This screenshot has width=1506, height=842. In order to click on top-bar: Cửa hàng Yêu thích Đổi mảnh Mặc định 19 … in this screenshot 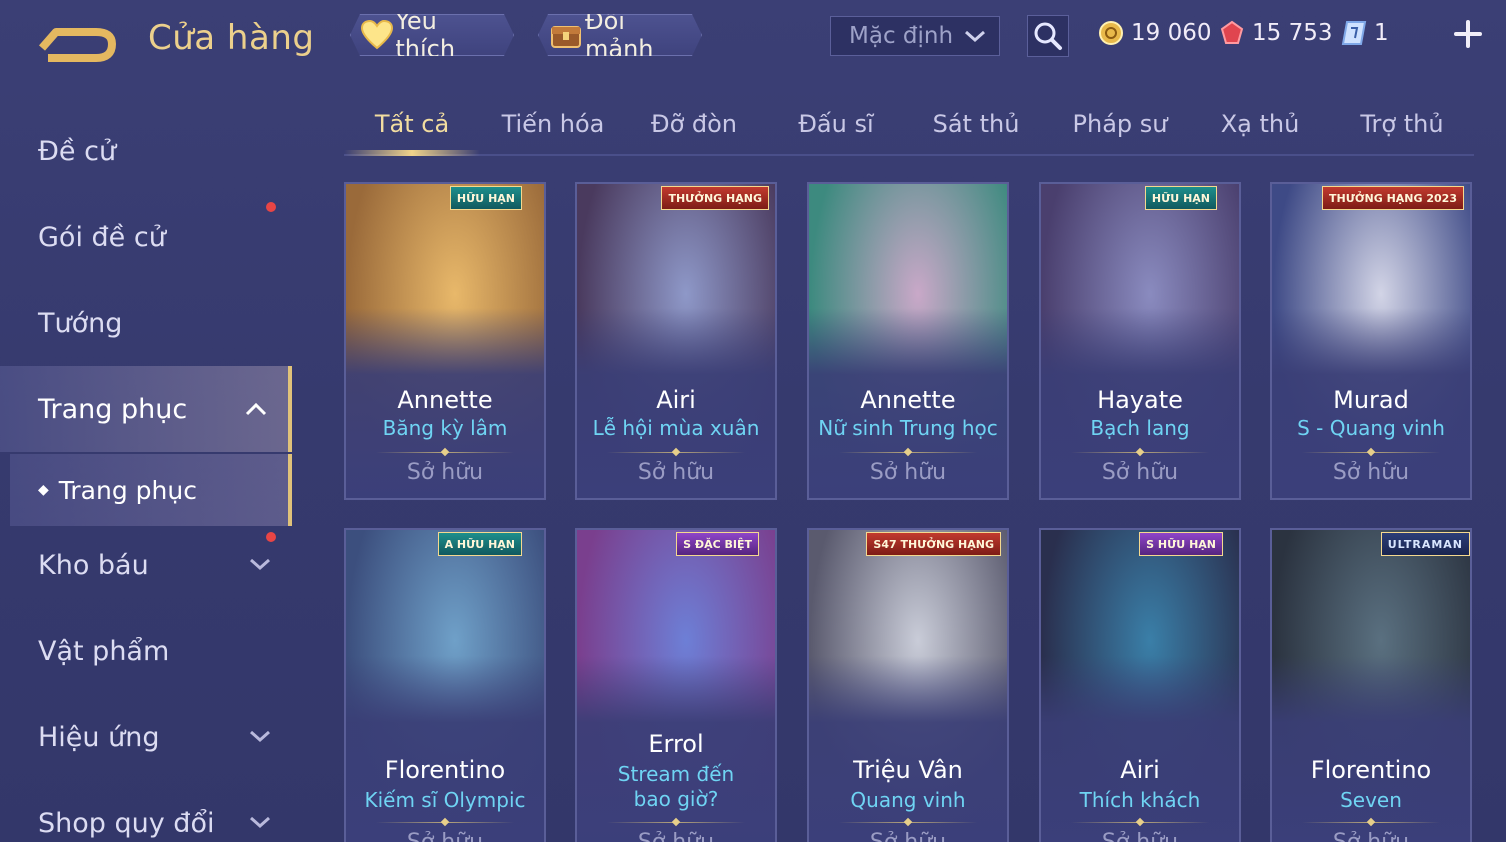, I will do `click(753, 39)`.